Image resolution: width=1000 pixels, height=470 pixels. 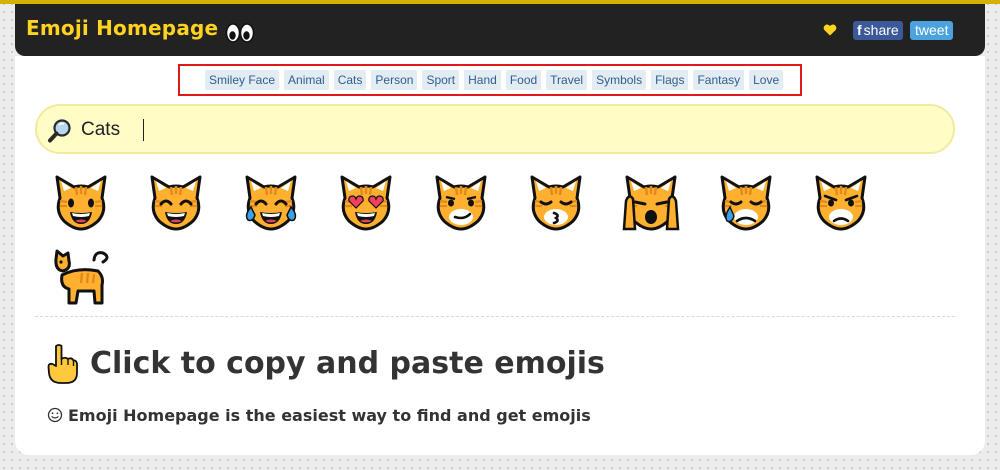 I want to click on search-bar, so click(x=495, y=129).